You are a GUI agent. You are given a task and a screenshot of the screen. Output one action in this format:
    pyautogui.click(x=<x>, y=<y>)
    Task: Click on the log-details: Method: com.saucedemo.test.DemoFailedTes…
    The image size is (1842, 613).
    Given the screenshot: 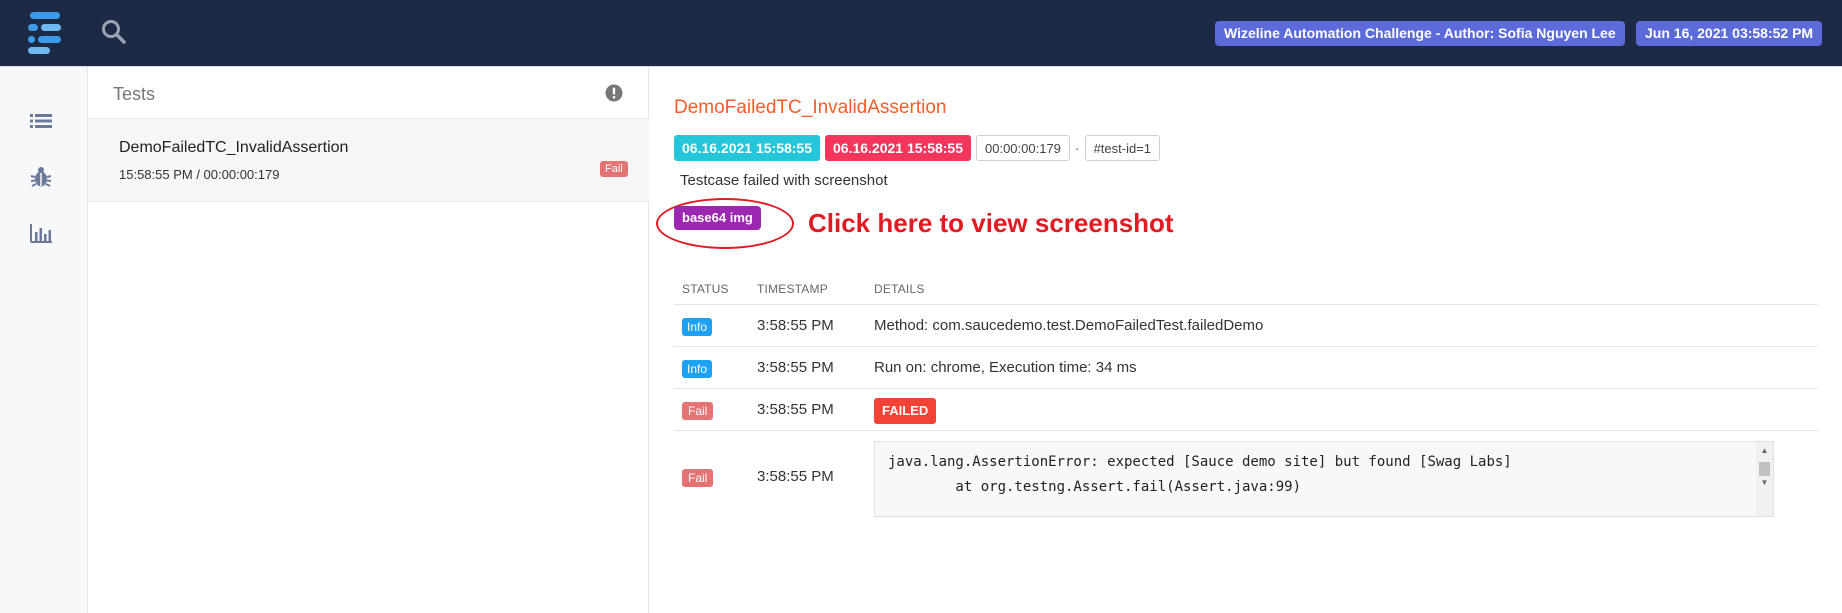 What is the action you would take?
    pyautogui.click(x=1069, y=325)
    